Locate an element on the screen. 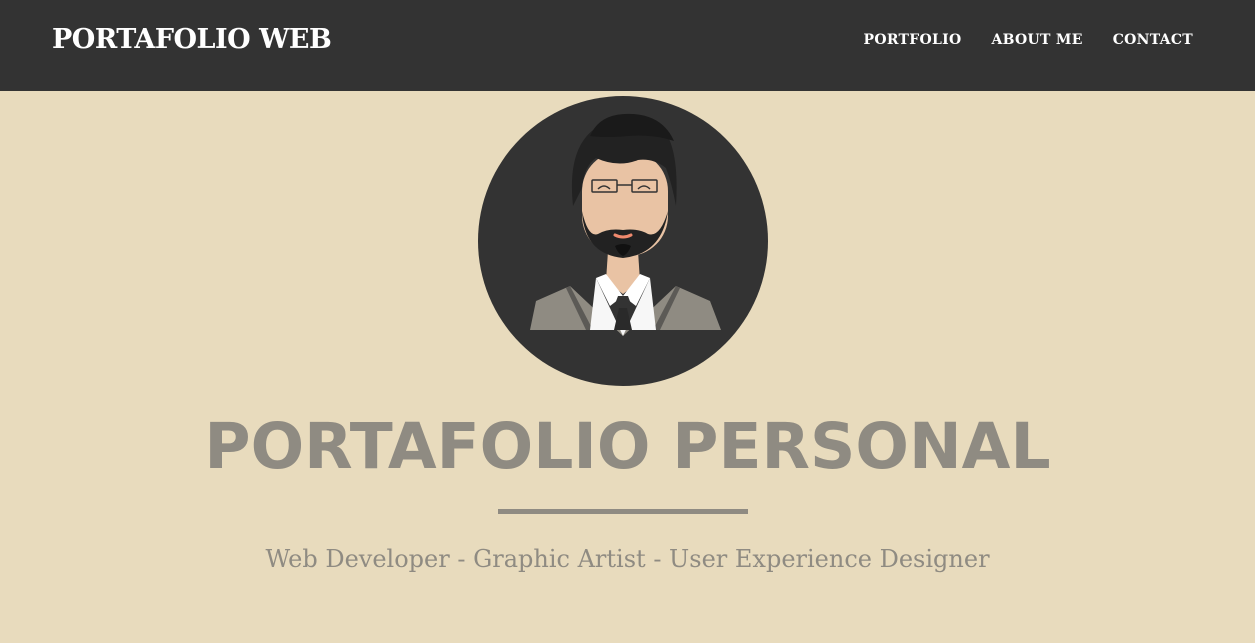  hero-title: PORTAFOLIO PERSONAL is located at coordinates (627, 446).